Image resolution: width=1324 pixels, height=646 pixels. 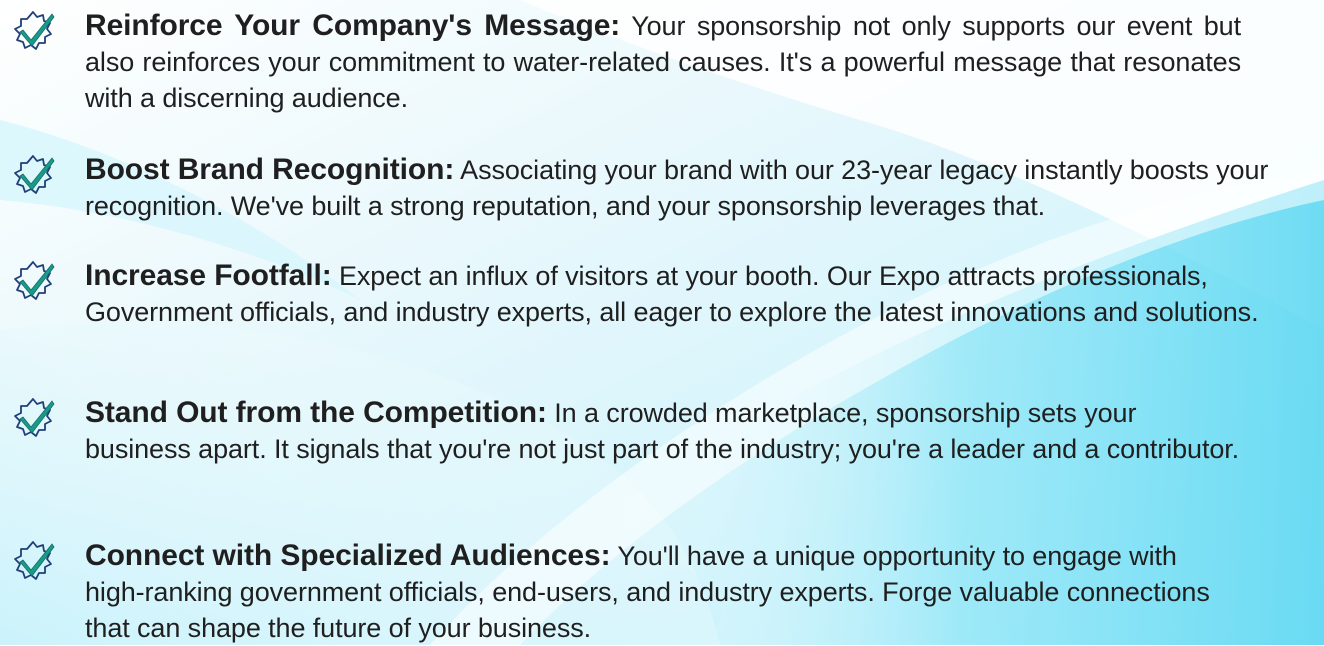 What do you see at coordinates (353, 25) in the screenshot?
I see `benefit-heading: Reinforce Your Company's Message:` at bounding box center [353, 25].